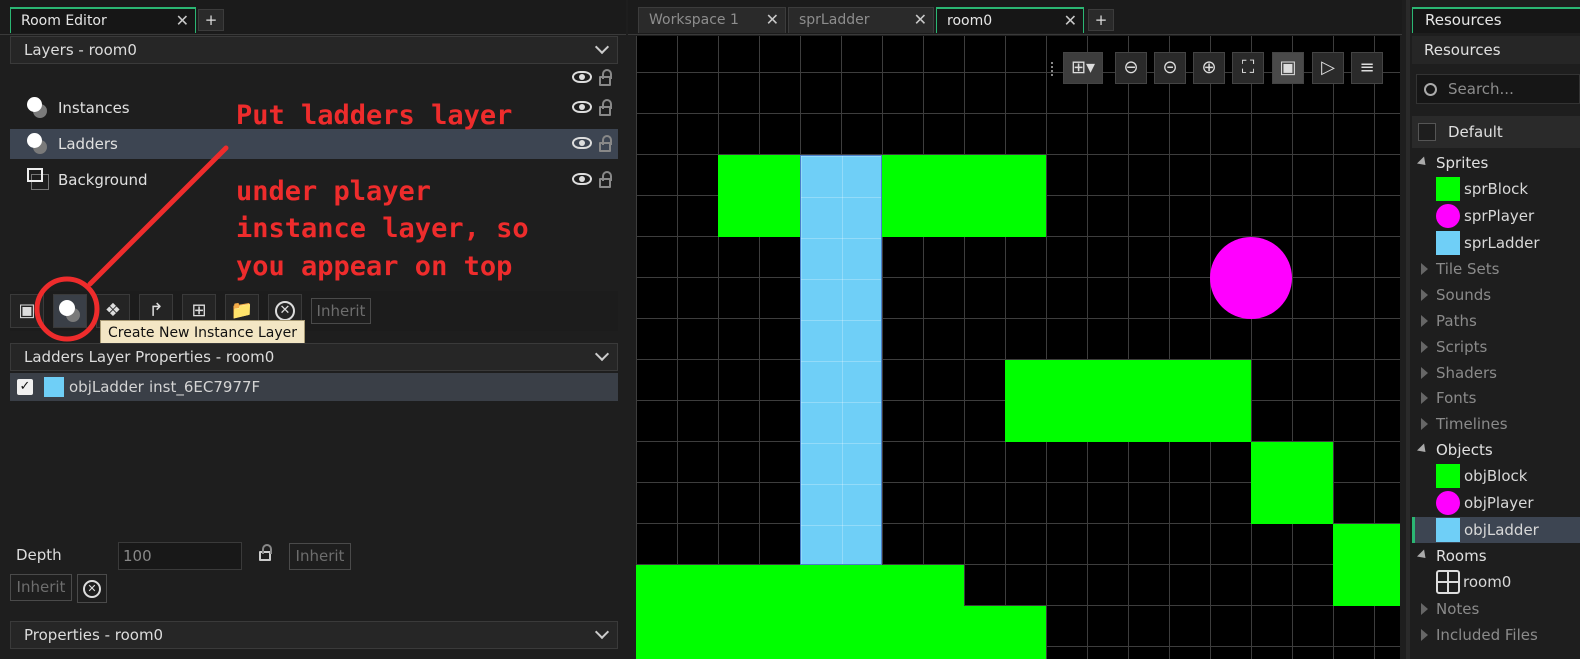 The height and width of the screenshot is (659, 1580). I want to click on resources-tab-label: Resources, so click(1463, 20).